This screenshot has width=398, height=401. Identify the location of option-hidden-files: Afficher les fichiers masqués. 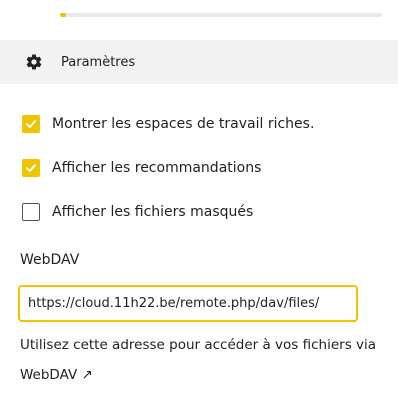
(137, 212).